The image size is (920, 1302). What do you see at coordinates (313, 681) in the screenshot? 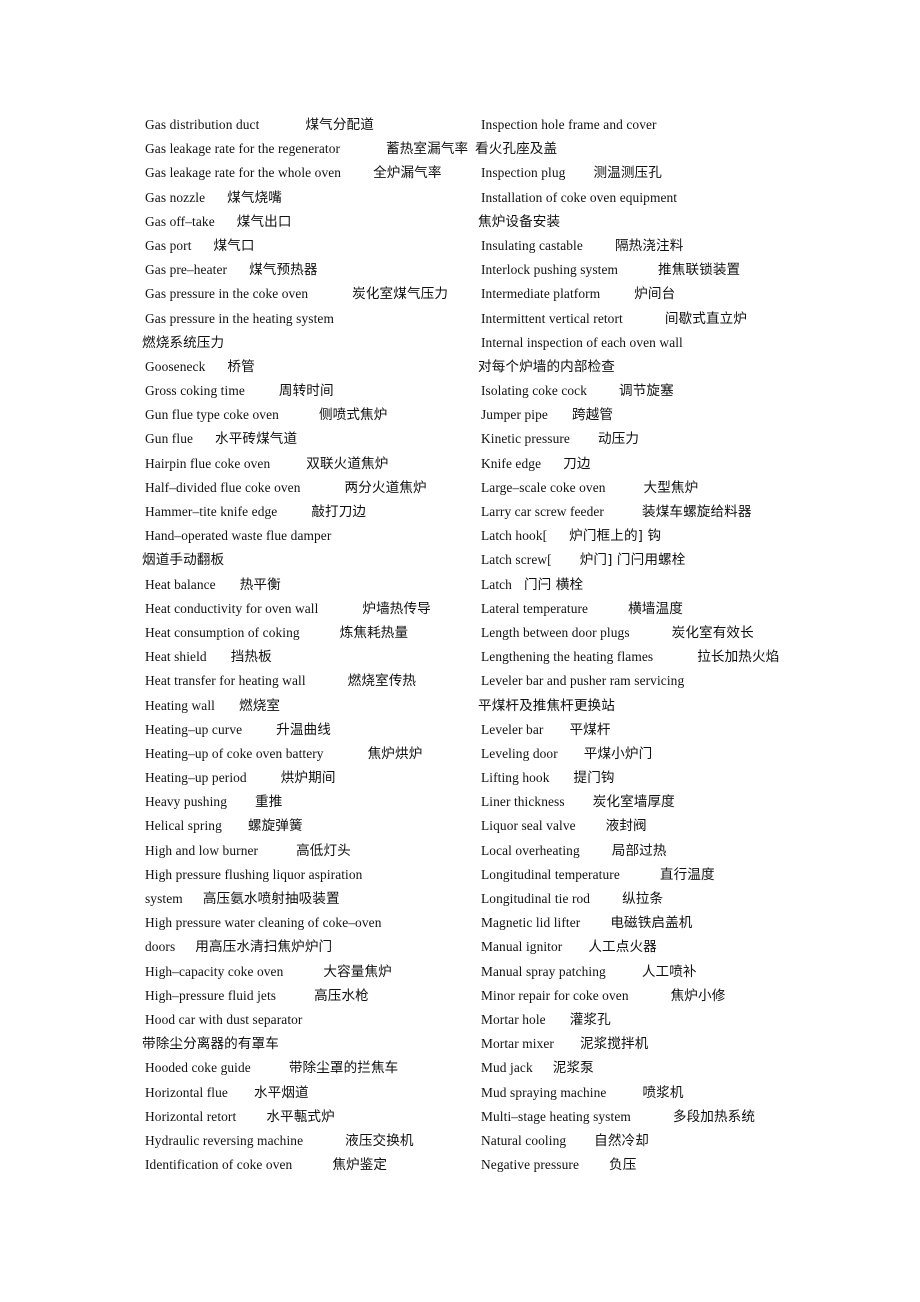
I see `glossary-entry: Heat transfer for heating wall 燃烧室传热` at bounding box center [313, 681].